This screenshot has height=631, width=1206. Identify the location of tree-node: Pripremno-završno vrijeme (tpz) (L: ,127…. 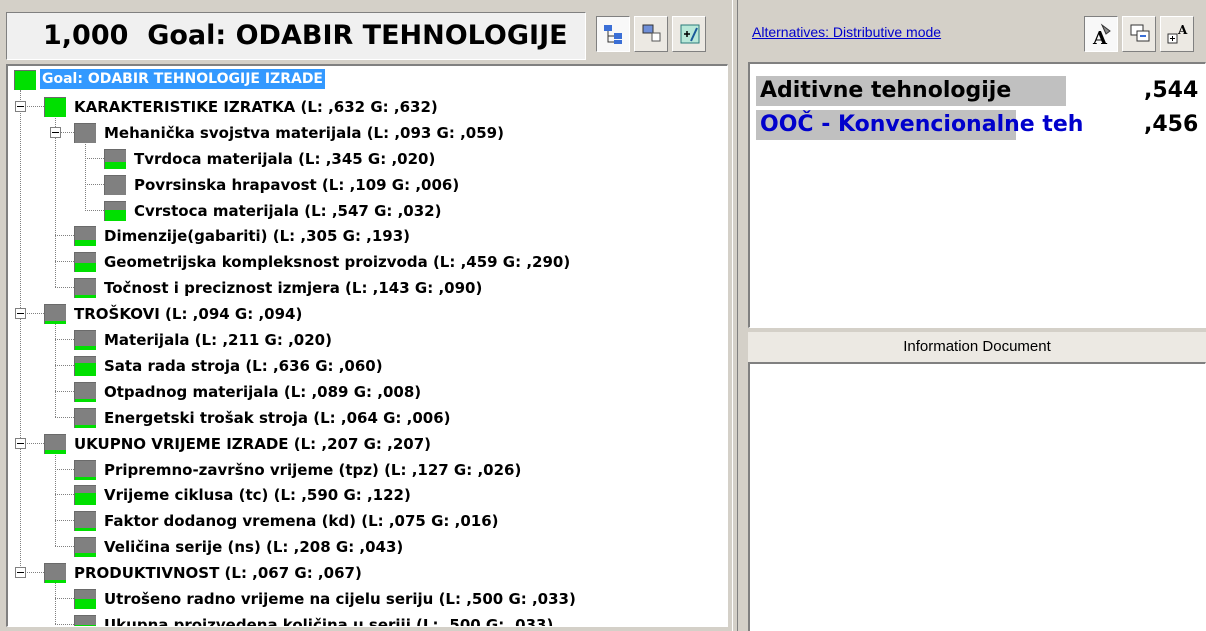
(367, 470).